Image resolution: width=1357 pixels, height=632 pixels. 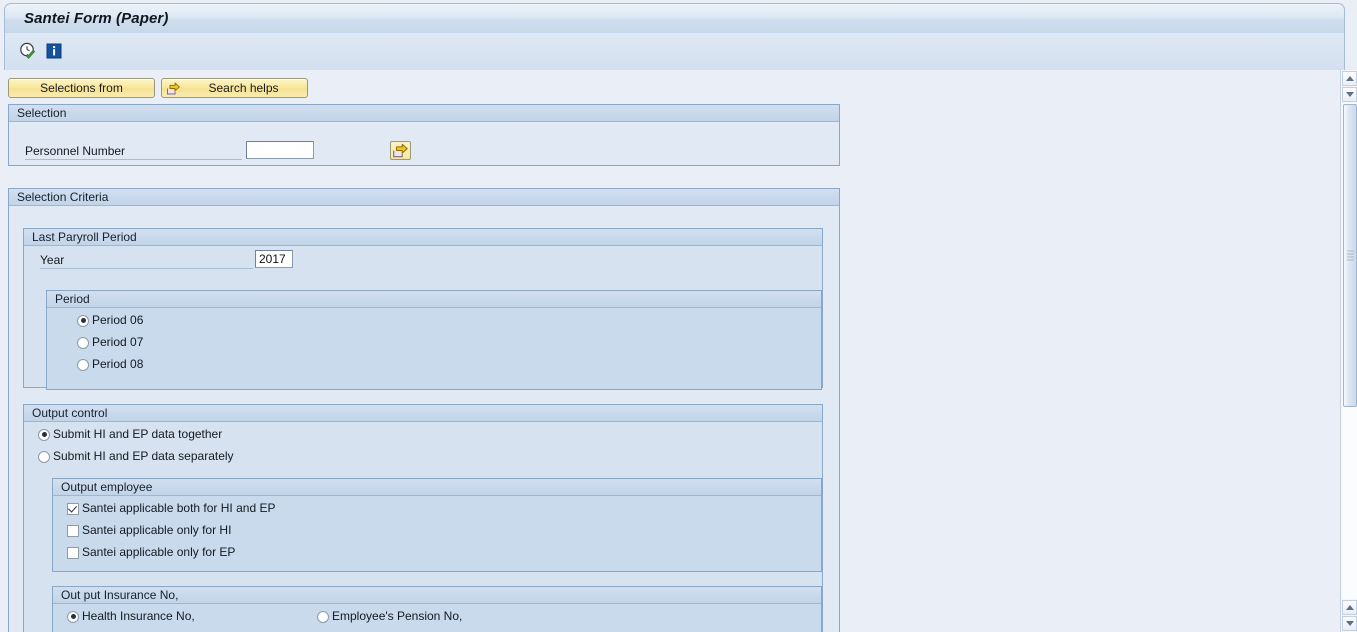 I want to click on radio-submit-separately-indicator, so click(x=44, y=456).